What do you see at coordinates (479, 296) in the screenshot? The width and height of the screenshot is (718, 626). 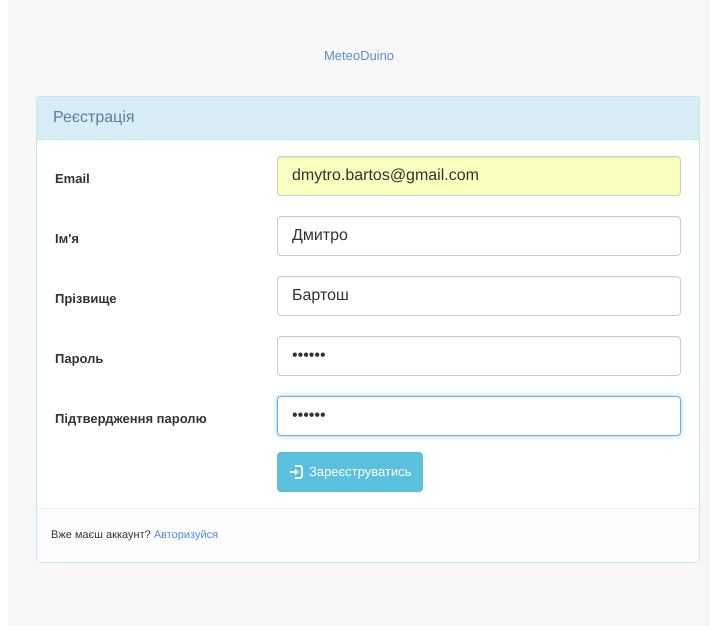 I see `input-field: Бартош` at bounding box center [479, 296].